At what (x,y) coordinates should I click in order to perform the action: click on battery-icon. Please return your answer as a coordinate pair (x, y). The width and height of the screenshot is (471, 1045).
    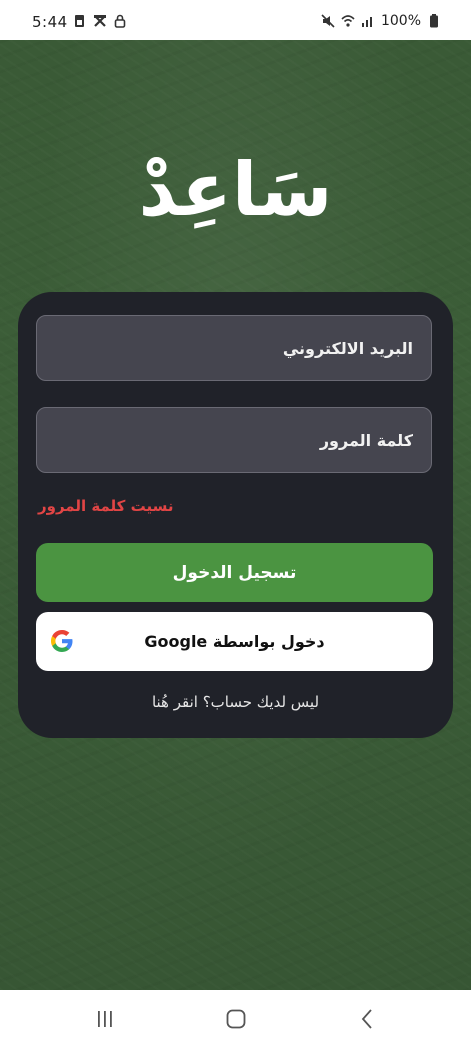
    Looking at the image, I should click on (434, 21).